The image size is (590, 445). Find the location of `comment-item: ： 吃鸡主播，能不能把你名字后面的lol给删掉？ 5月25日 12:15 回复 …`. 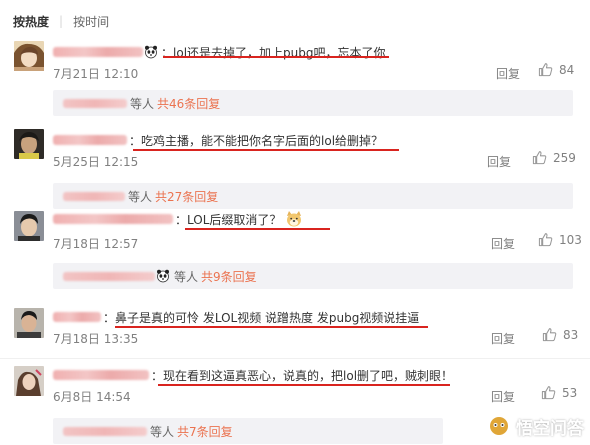

comment-item: ： 吃鸡主播，能不能把你名字后面的lol给删掉？ 5月25日 12:15 回复 … is located at coordinates (295, 153).